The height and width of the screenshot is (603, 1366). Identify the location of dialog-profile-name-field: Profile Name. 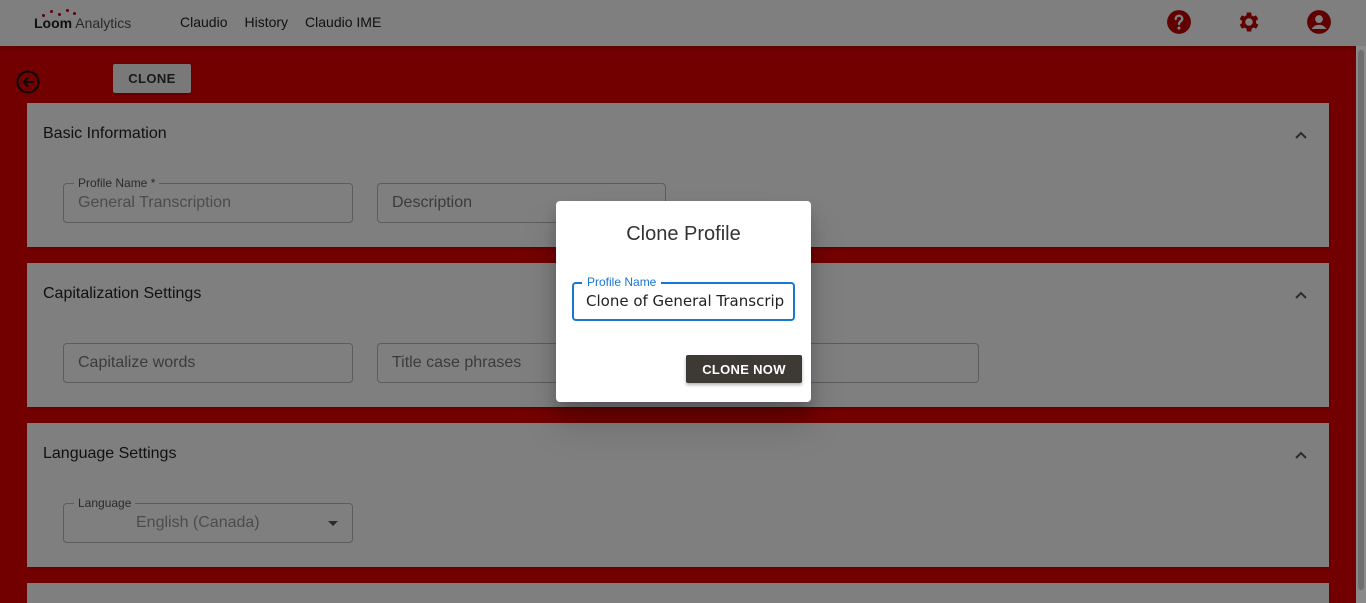
(683, 298).